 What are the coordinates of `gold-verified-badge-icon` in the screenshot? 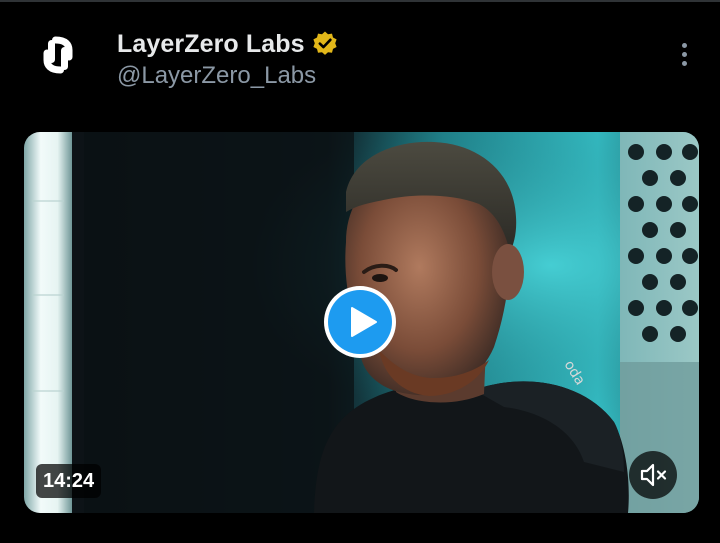 It's located at (325, 44).